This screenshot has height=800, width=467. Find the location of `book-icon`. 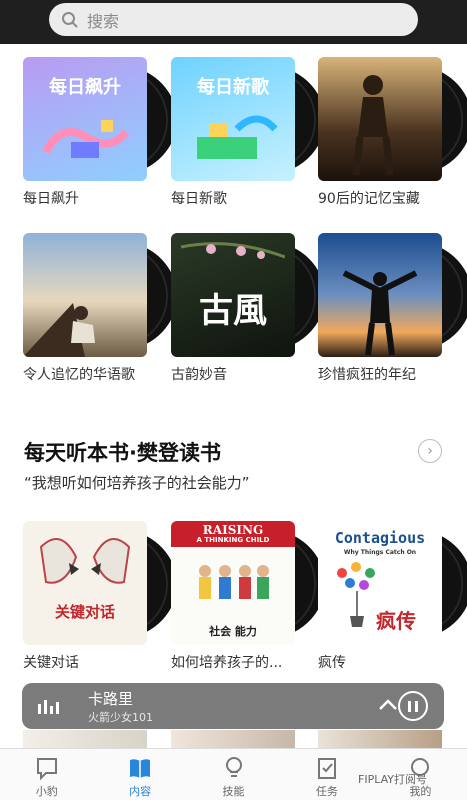

book-icon is located at coordinates (140, 768).